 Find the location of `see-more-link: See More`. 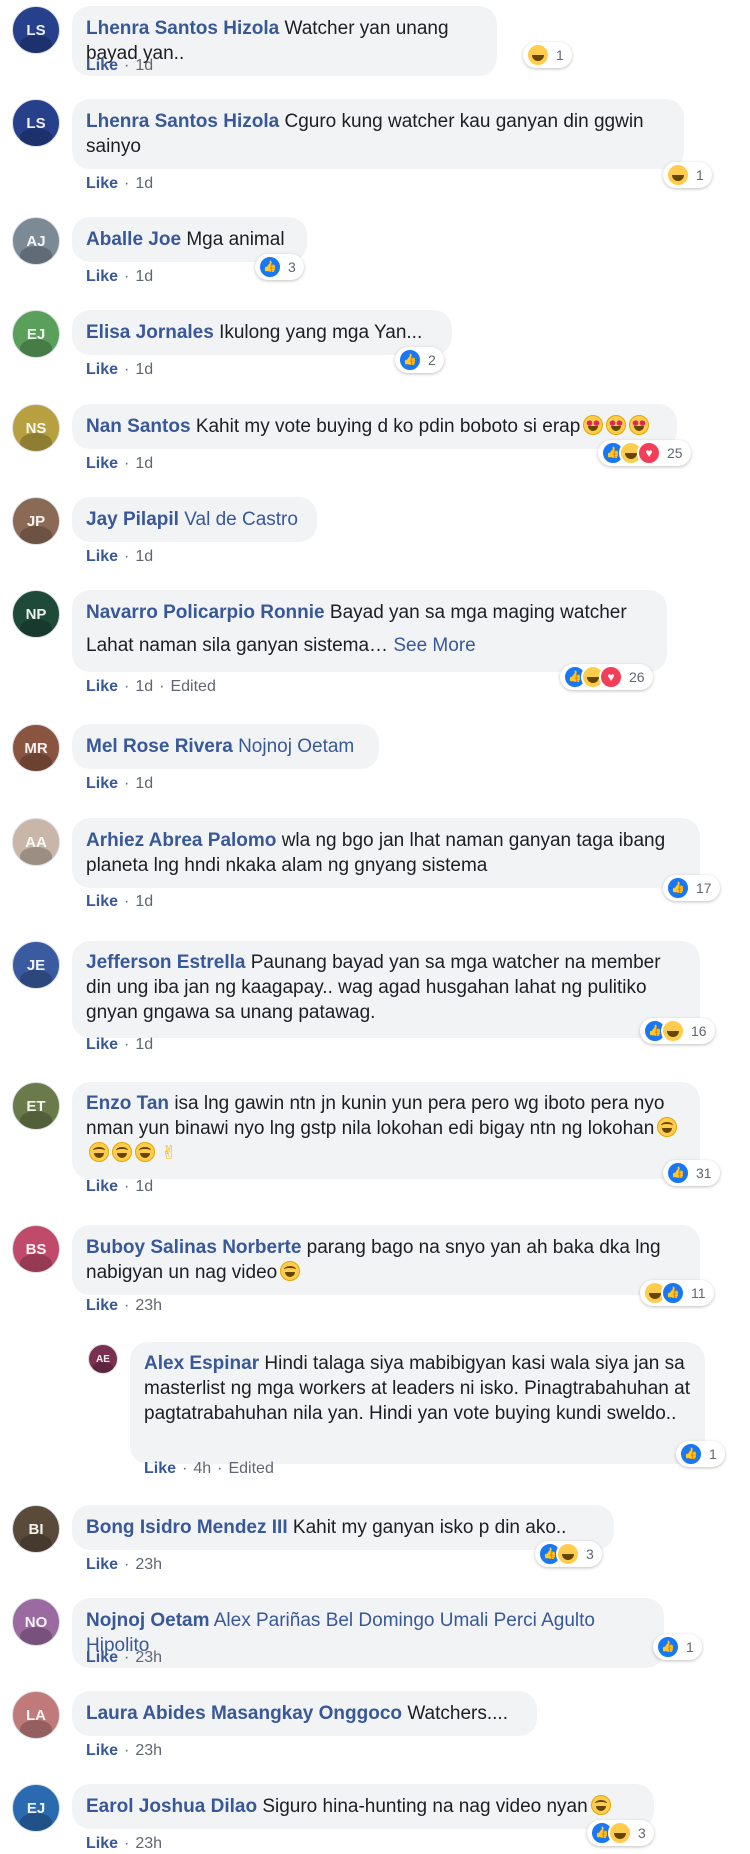

see-more-link: See More is located at coordinates (434, 645).